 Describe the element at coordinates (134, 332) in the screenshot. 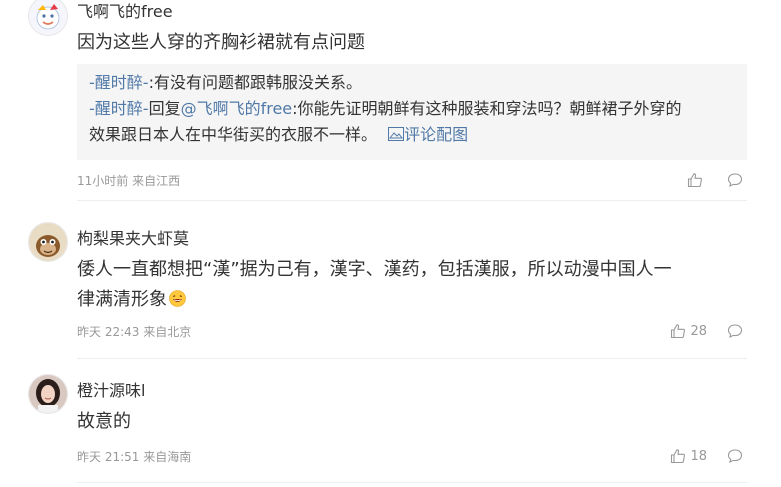

I see `comment-meta: 昨天 22:43 来自北京` at that location.